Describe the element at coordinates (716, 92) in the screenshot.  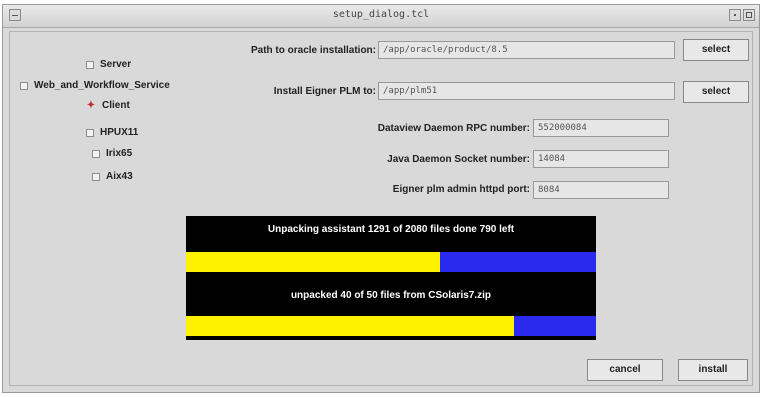
I see `select-plm-button: select` at that location.